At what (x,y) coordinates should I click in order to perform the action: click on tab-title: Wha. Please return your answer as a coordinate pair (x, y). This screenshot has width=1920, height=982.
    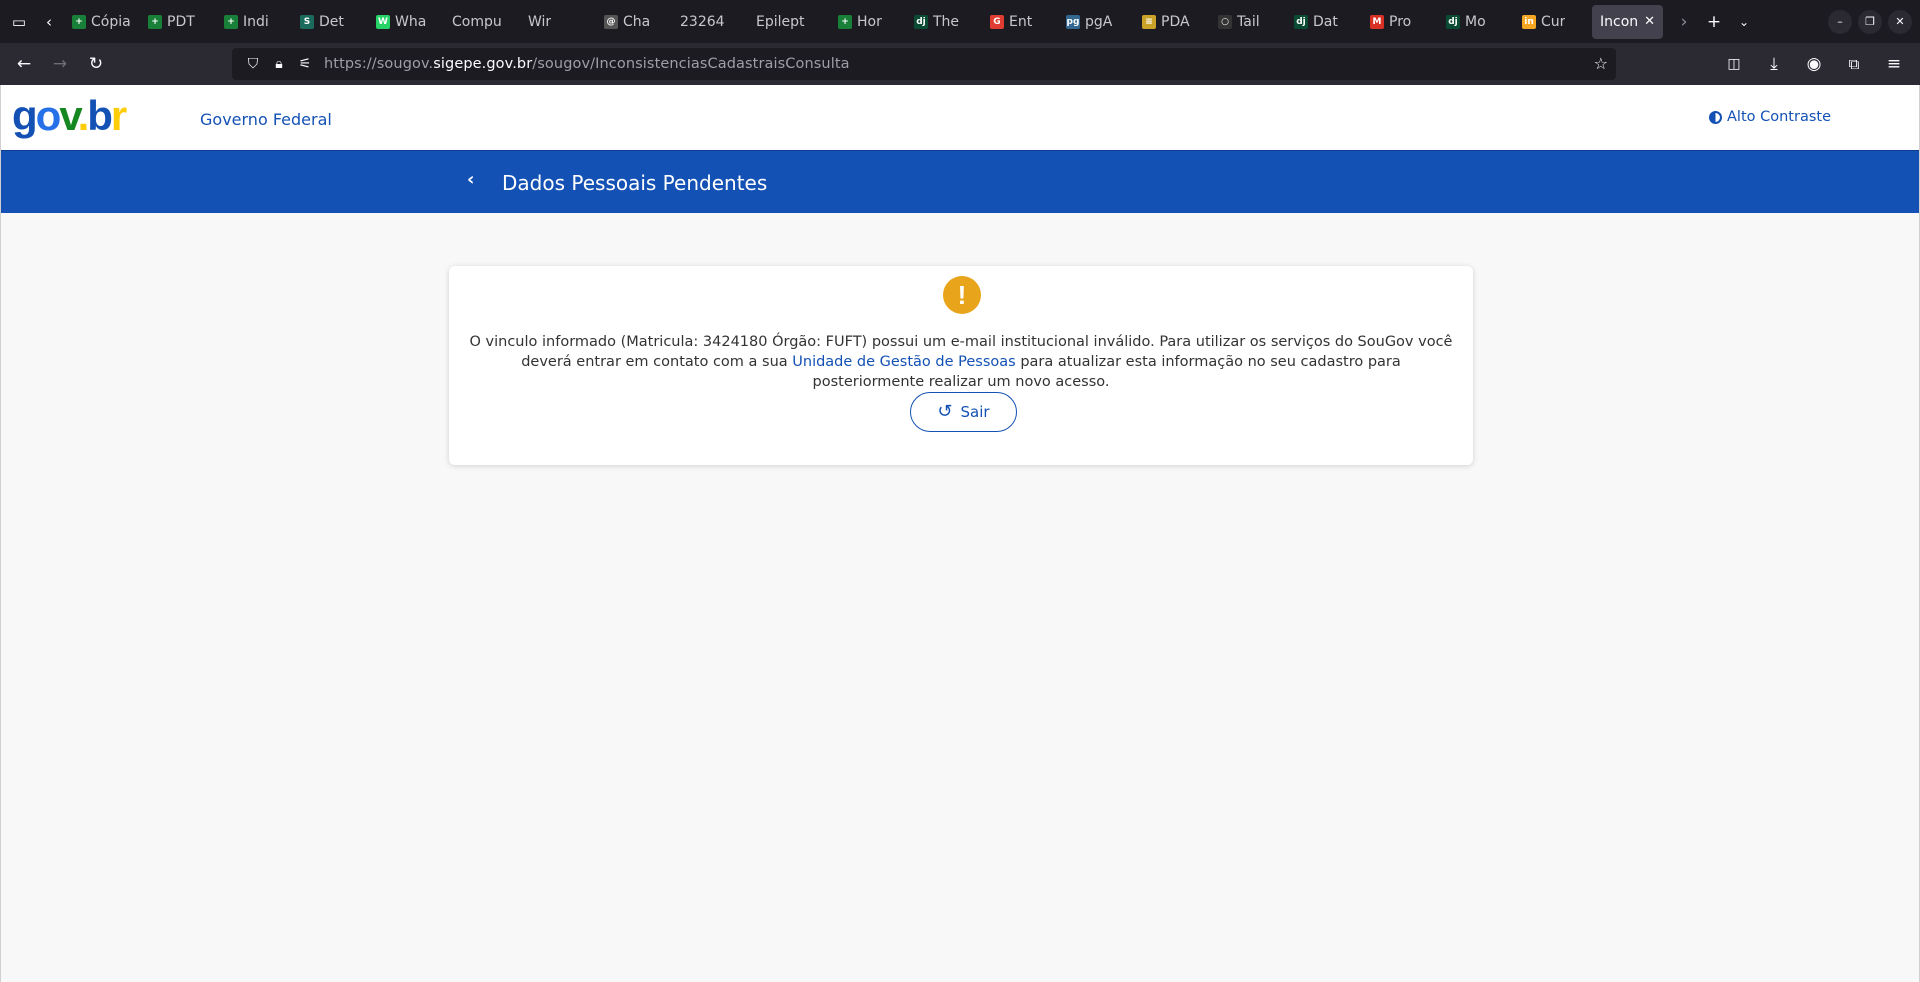
    Looking at the image, I should click on (411, 21).